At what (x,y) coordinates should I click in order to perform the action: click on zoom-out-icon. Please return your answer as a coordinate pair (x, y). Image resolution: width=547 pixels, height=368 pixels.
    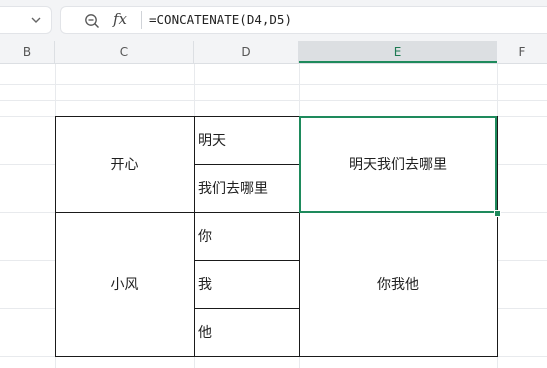
    Looking at the image, I should click on (92, 21).